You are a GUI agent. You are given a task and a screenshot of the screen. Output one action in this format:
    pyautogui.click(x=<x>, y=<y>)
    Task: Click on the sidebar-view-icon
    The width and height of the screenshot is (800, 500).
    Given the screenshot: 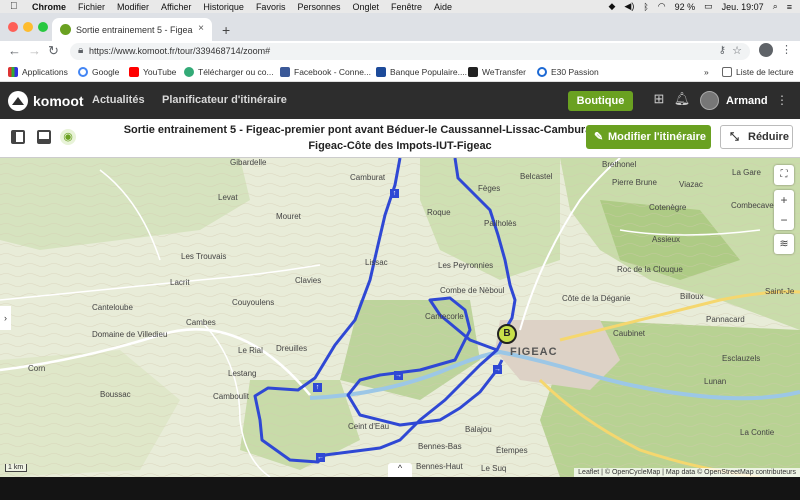 What is the action you would take?
    pyautogui.click(x=18, y=137)
    